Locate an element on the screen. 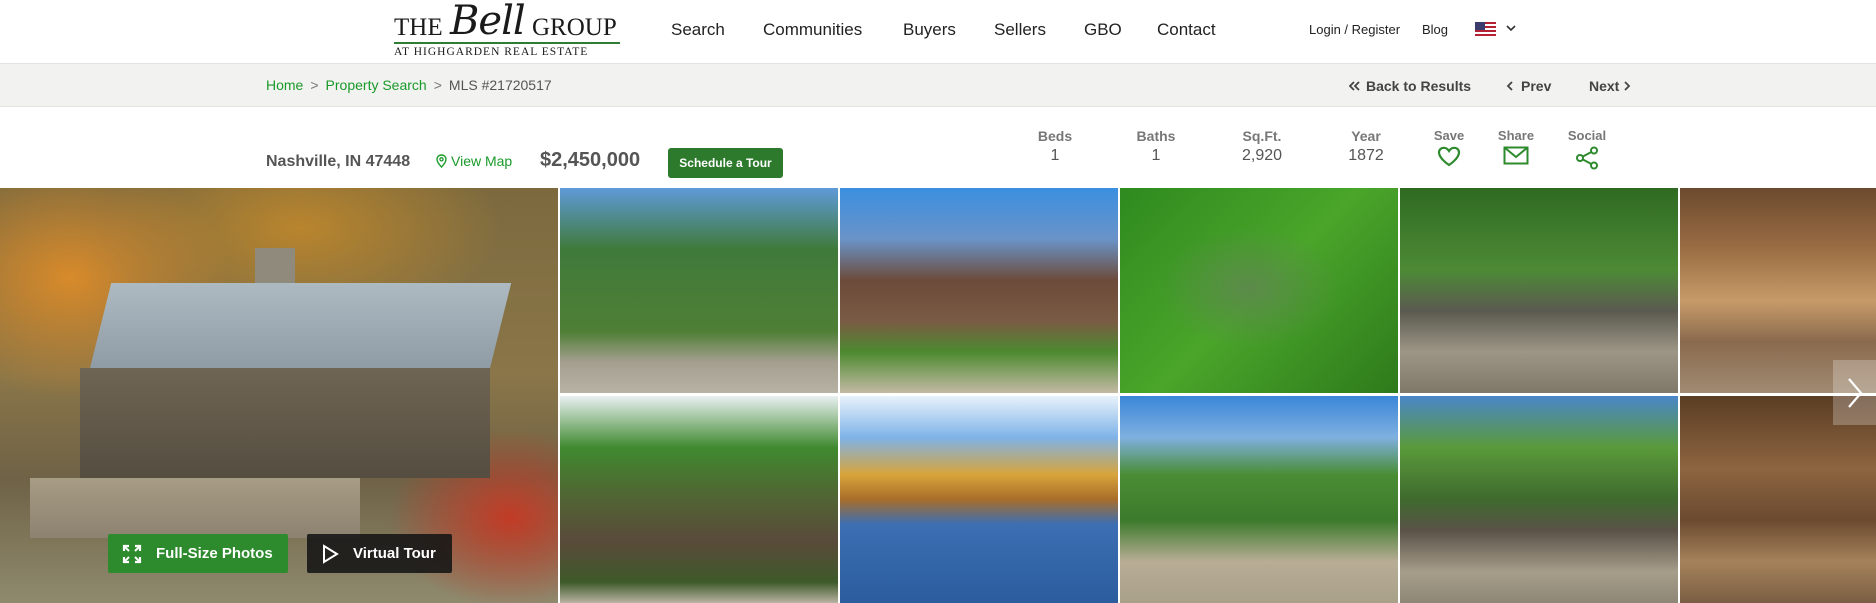 This screenshot has height=603, width=1876. stat-year: Year 1872 is located at coordinates (1366, 146).